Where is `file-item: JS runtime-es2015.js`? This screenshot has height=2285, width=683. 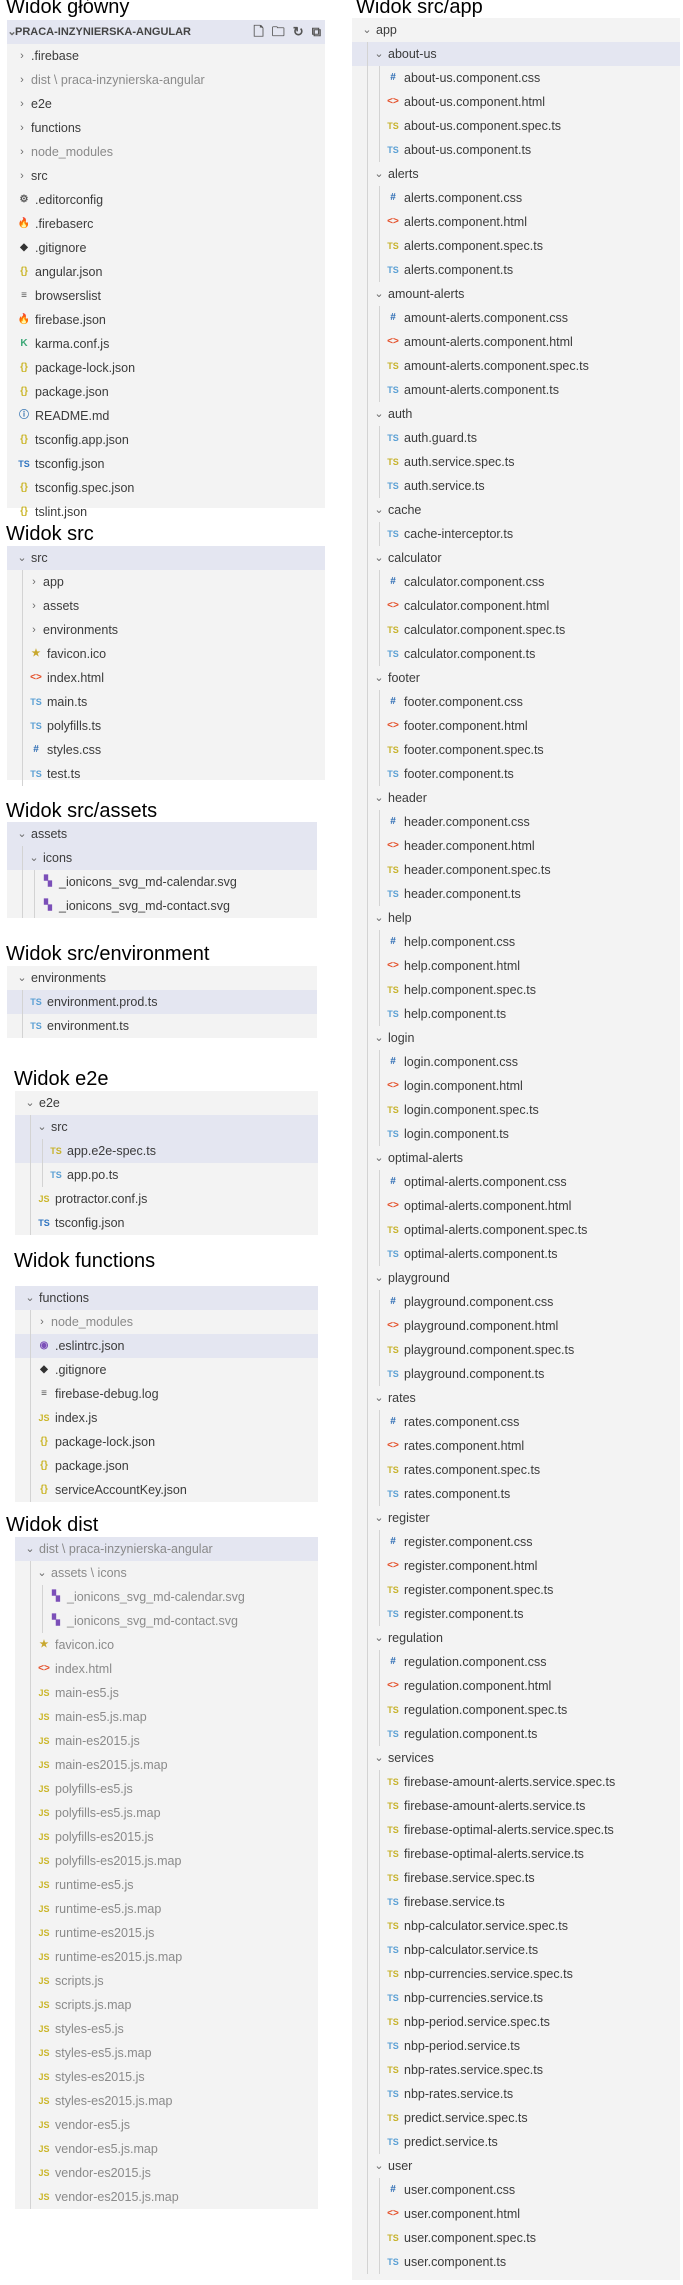 file-item: JS runtime-es2015.js is located at coordinates (166, 1933).